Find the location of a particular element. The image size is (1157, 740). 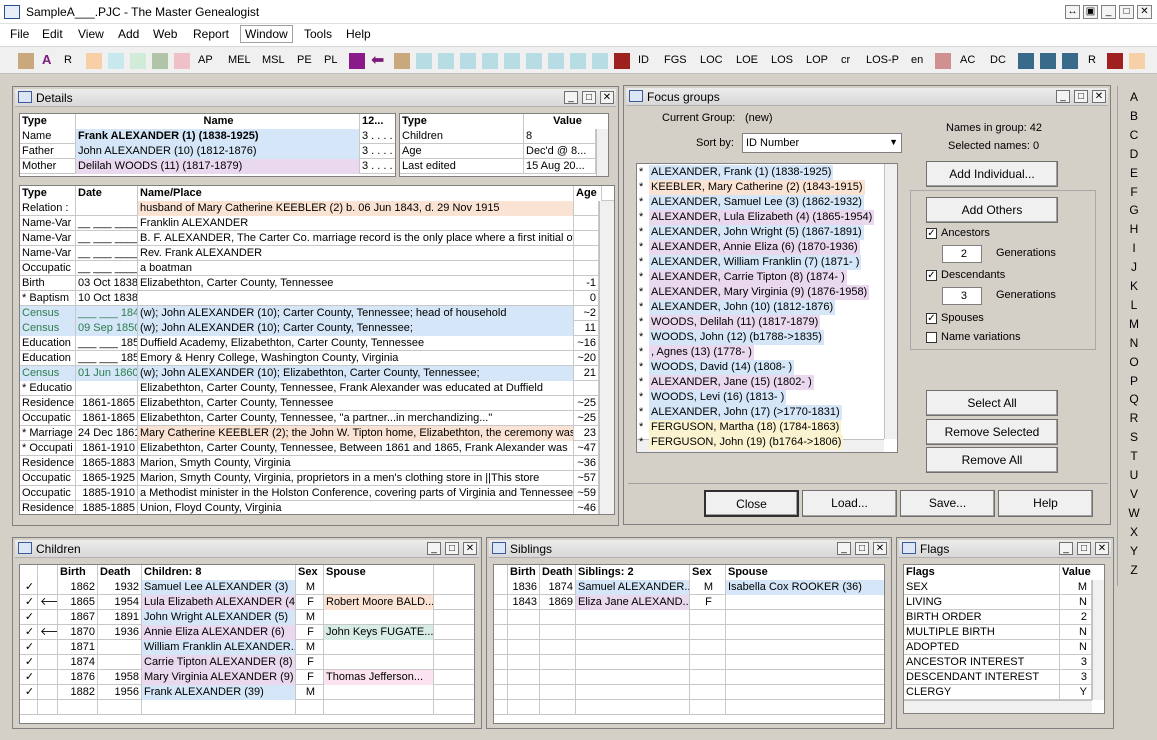

table-row: ✓ 1874 Carrie Tipton ALEXANDER (8) F is located at coordinates (247, 662).